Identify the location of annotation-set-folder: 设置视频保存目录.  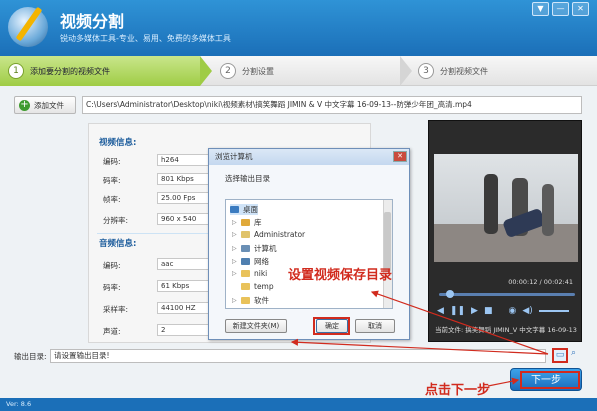
(340, 275).